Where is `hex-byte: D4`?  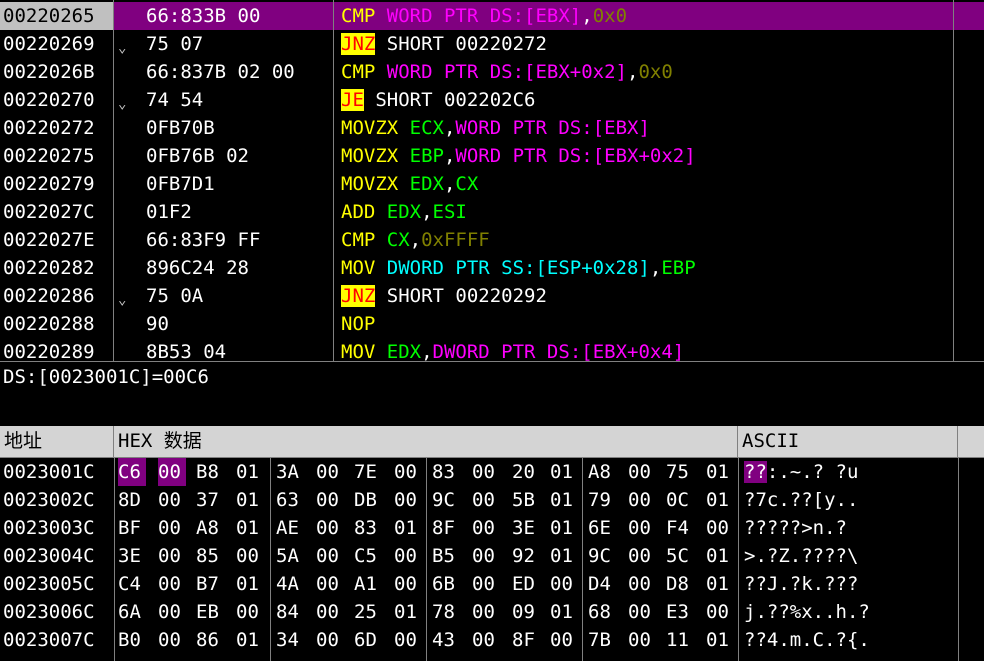 hex-byte: D4 is located at coordinates (602, 584).